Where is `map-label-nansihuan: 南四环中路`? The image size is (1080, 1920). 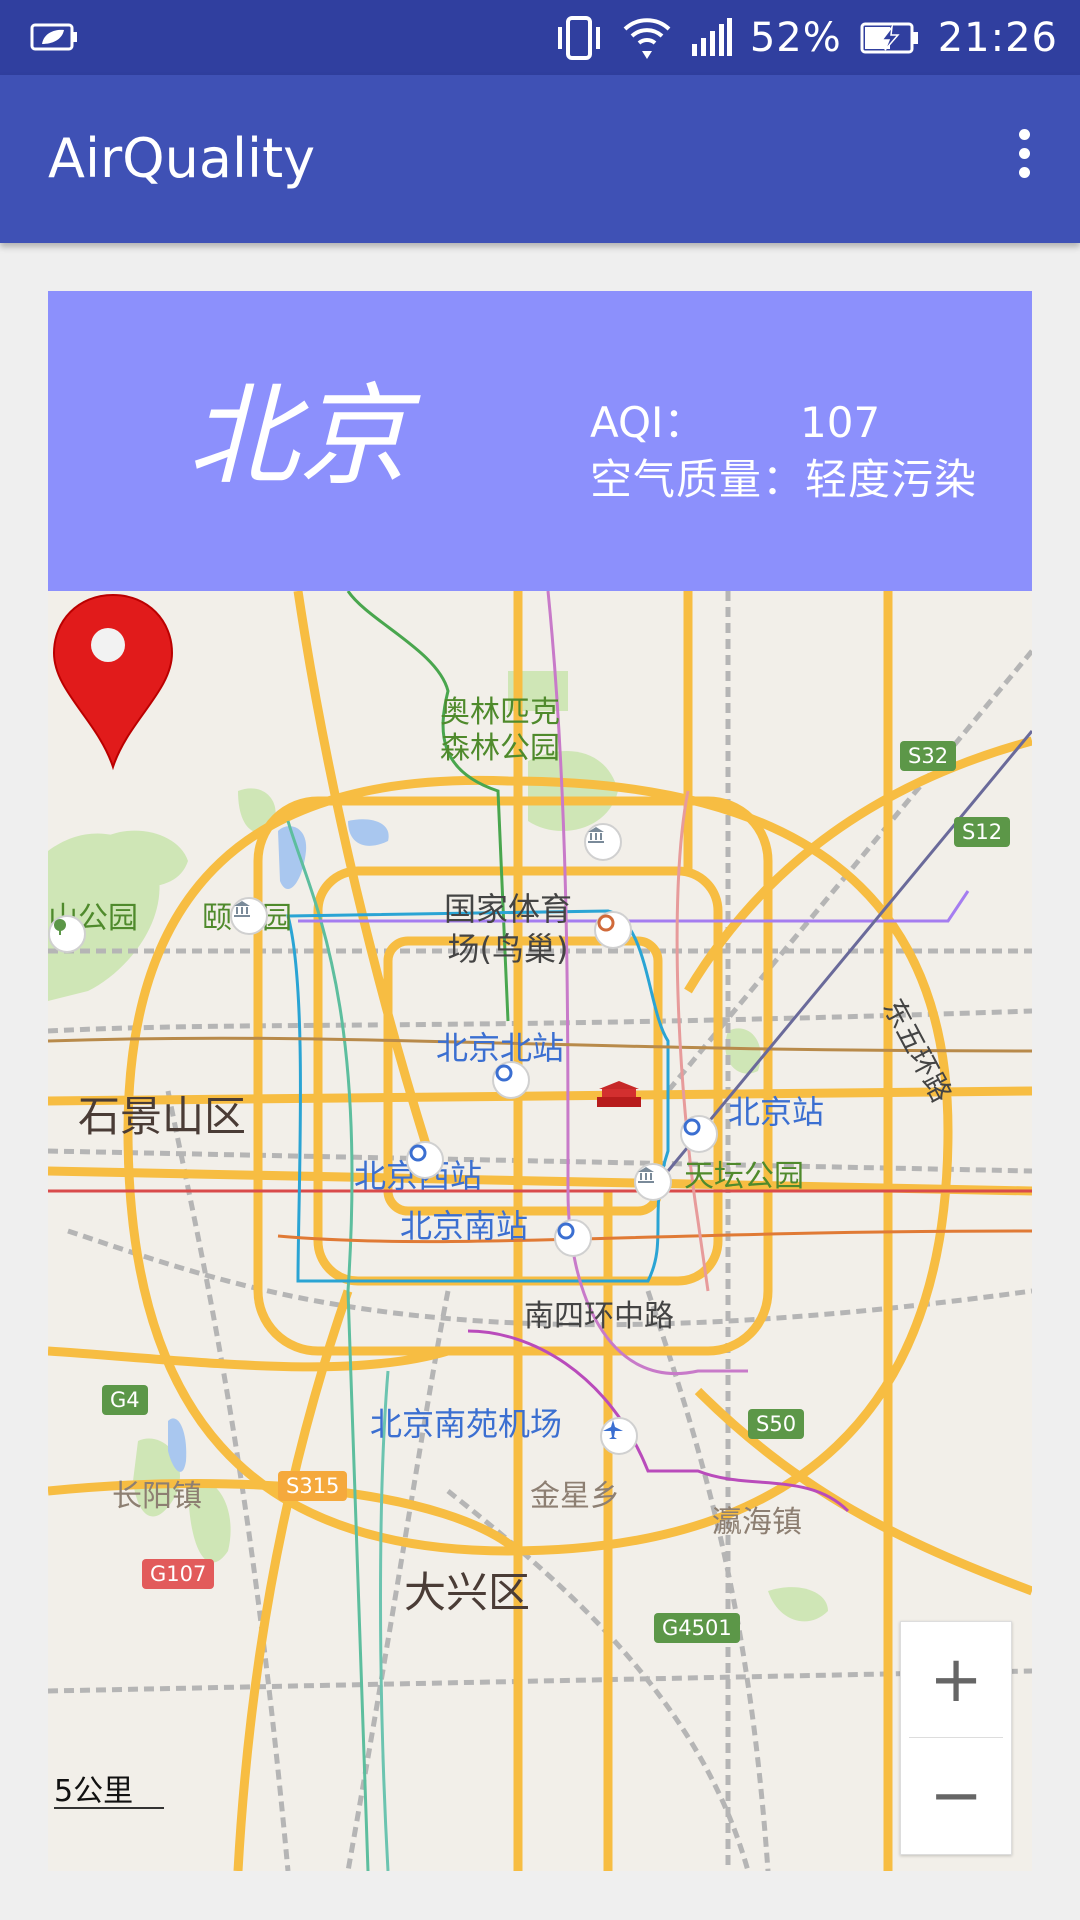
map-label-nansihuan: 南四环中路 is located at coordinates (599, 1316).